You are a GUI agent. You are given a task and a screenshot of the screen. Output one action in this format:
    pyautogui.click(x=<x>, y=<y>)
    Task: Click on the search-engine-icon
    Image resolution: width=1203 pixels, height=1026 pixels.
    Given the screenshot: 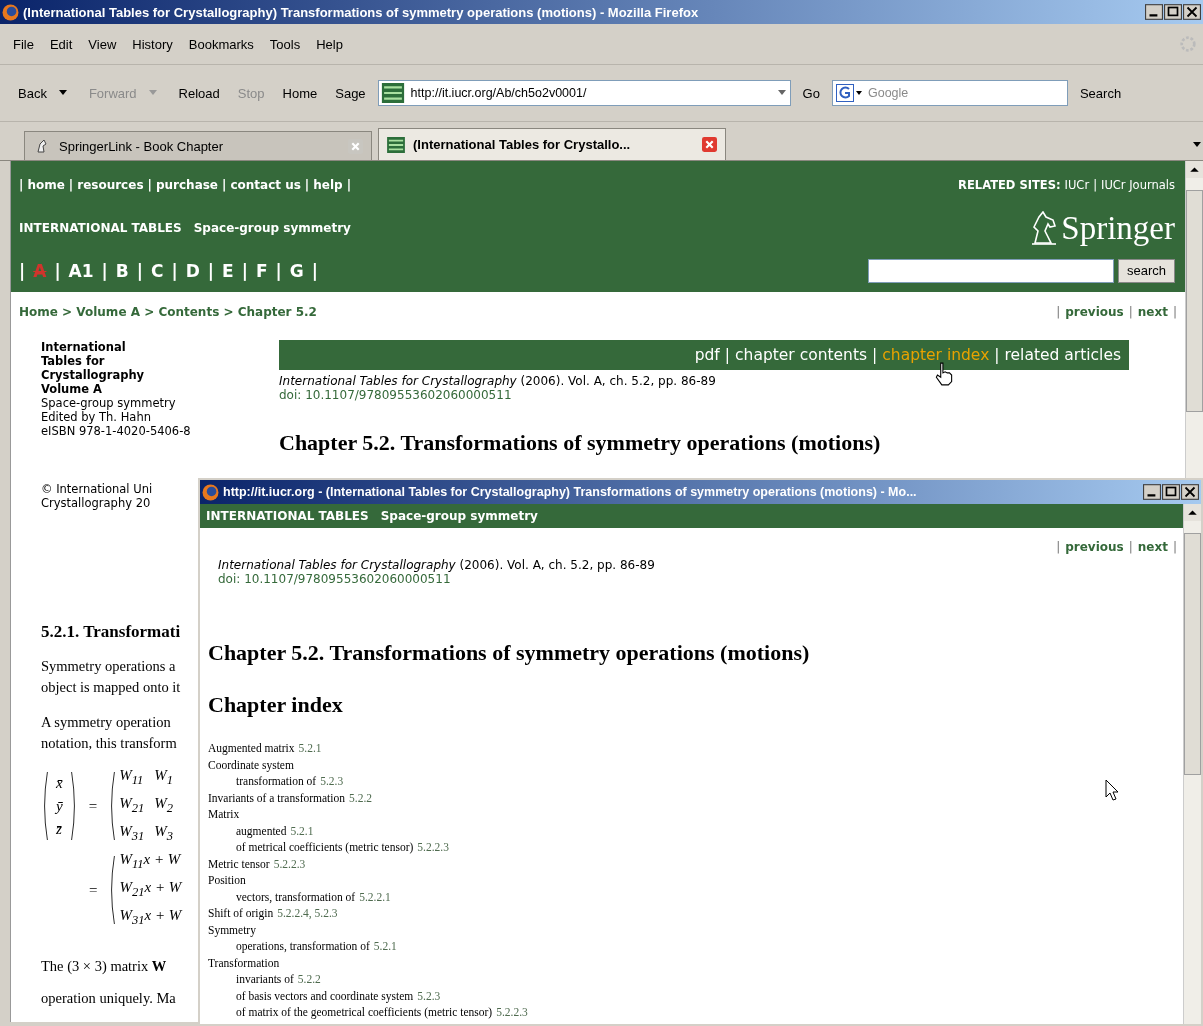 What is the action you would take?
    pyautogui.click(x=849, y=93)
    